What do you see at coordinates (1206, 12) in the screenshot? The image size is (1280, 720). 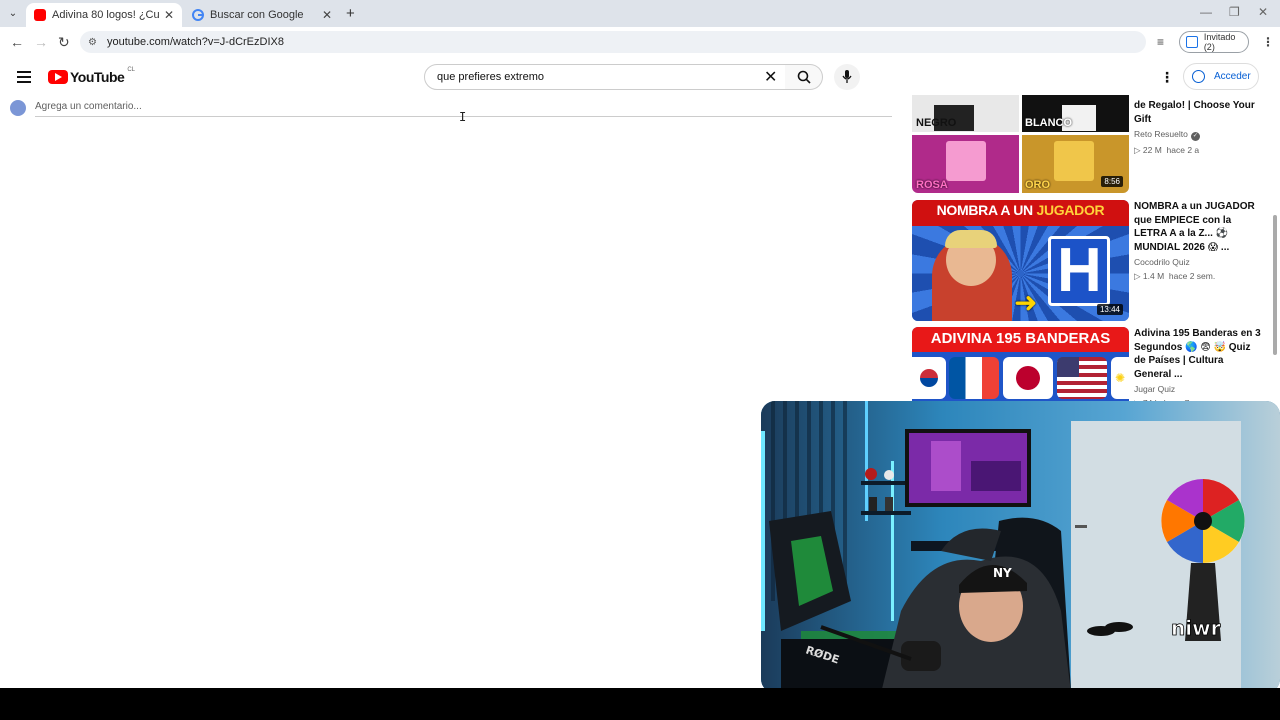 I see `minimize-icon: —` at bounding box center [1206, 12].